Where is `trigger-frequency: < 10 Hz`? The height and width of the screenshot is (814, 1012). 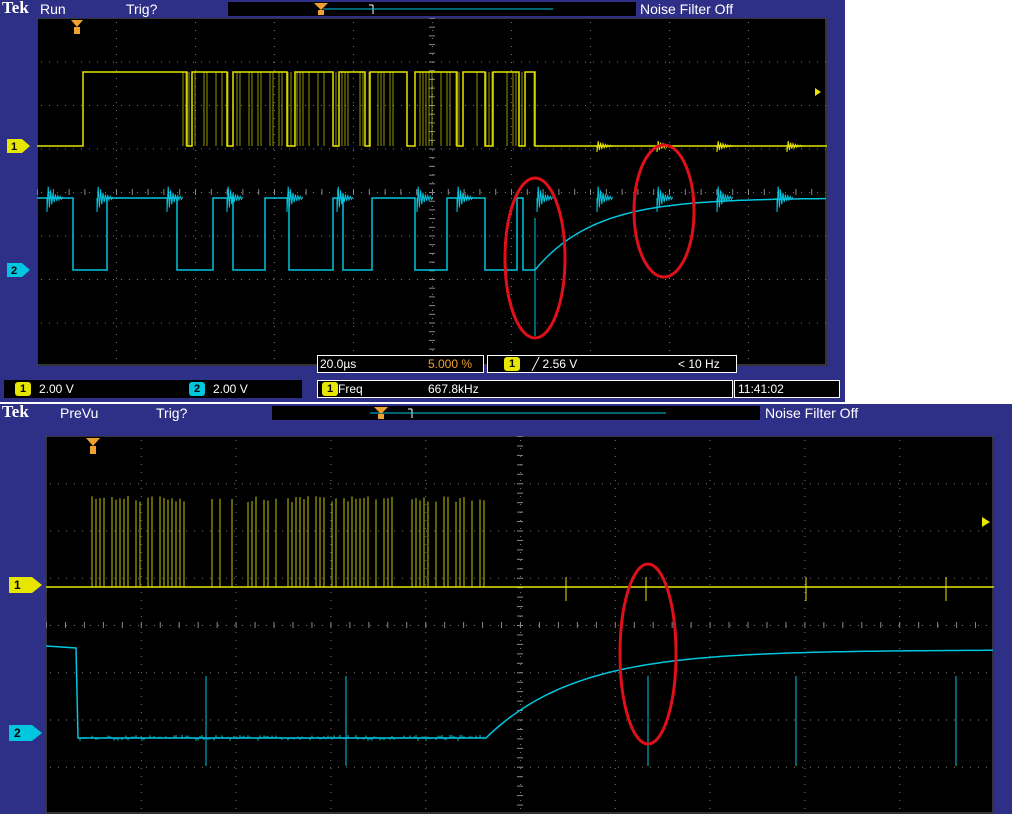 trigger-frequency: < 10 Hz is located at coordinates (699, 364).